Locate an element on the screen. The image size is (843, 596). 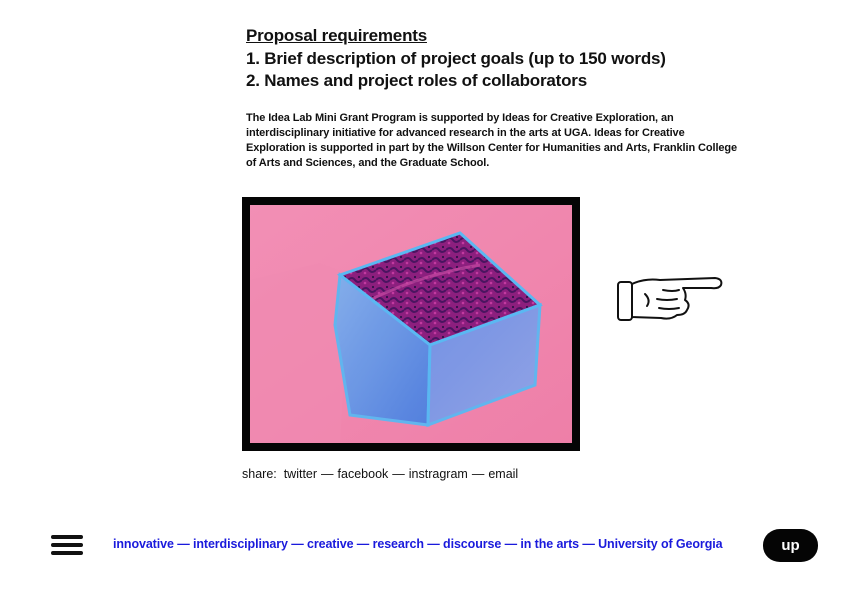
share-links: share: twitter — facebook — instragram — email is located at coordinates (380, 474).